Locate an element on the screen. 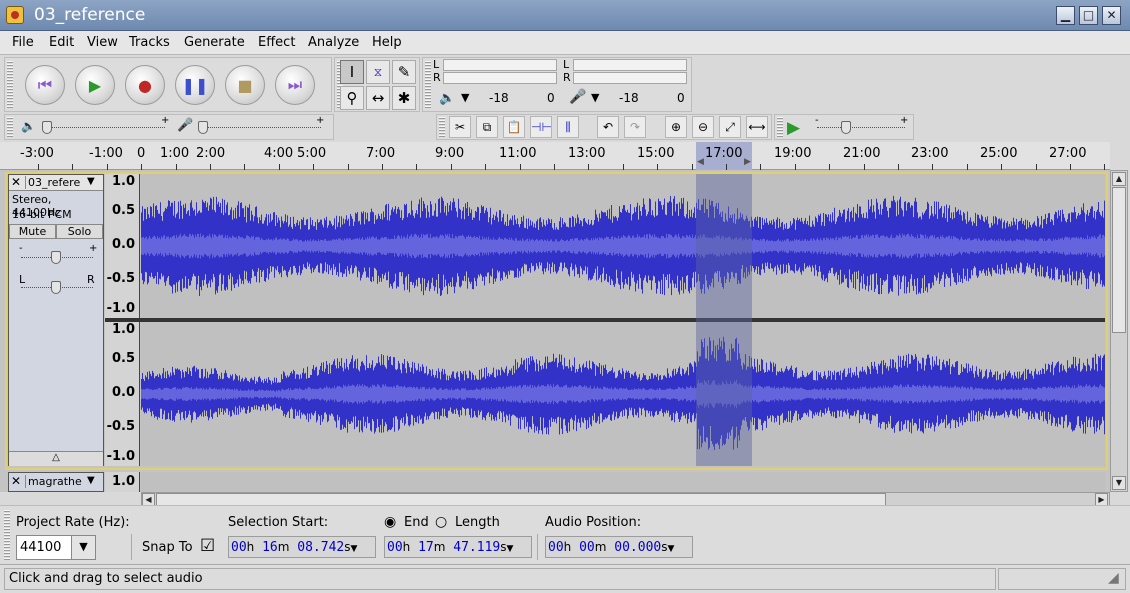 This screenshot has height=593, width=1130. edit-toolbar: ✂ ⧉ 📋 ⊣⊢ ⫼ ↶ ↷ ⊕ ⊖ ⤢ ⟷ is located at coordinates (604, 127).